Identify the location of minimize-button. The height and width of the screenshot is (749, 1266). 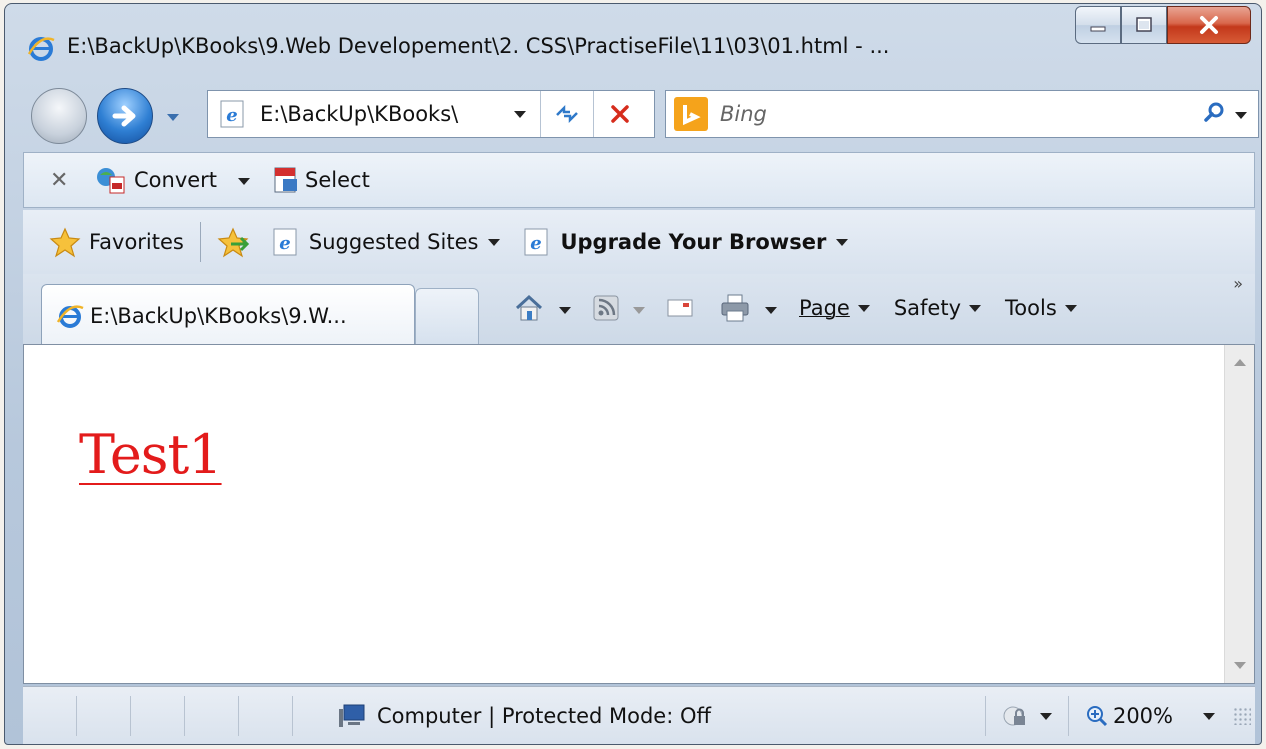
(1098, 25).